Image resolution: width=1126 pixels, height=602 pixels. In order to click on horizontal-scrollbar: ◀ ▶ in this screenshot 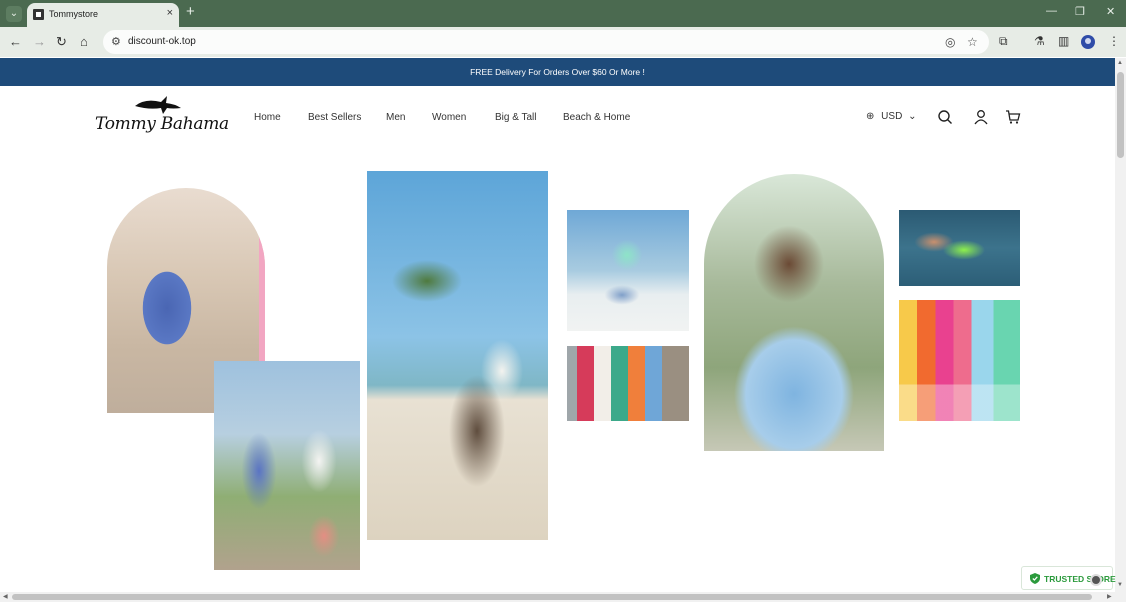, I will do `click(563, 597)`.